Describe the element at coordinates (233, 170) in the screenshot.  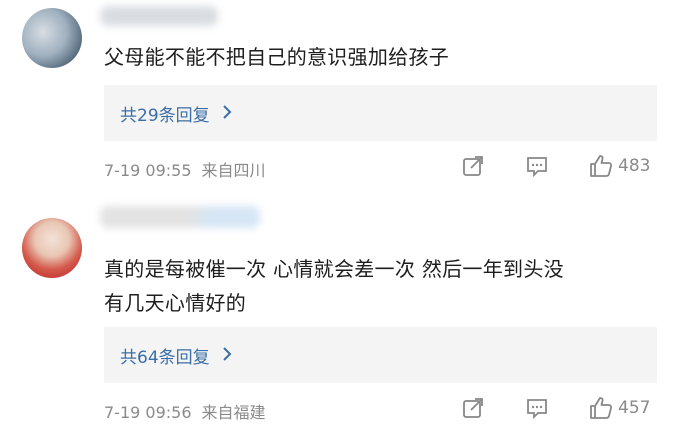
I see `comment-location: 来自四川` at that location.